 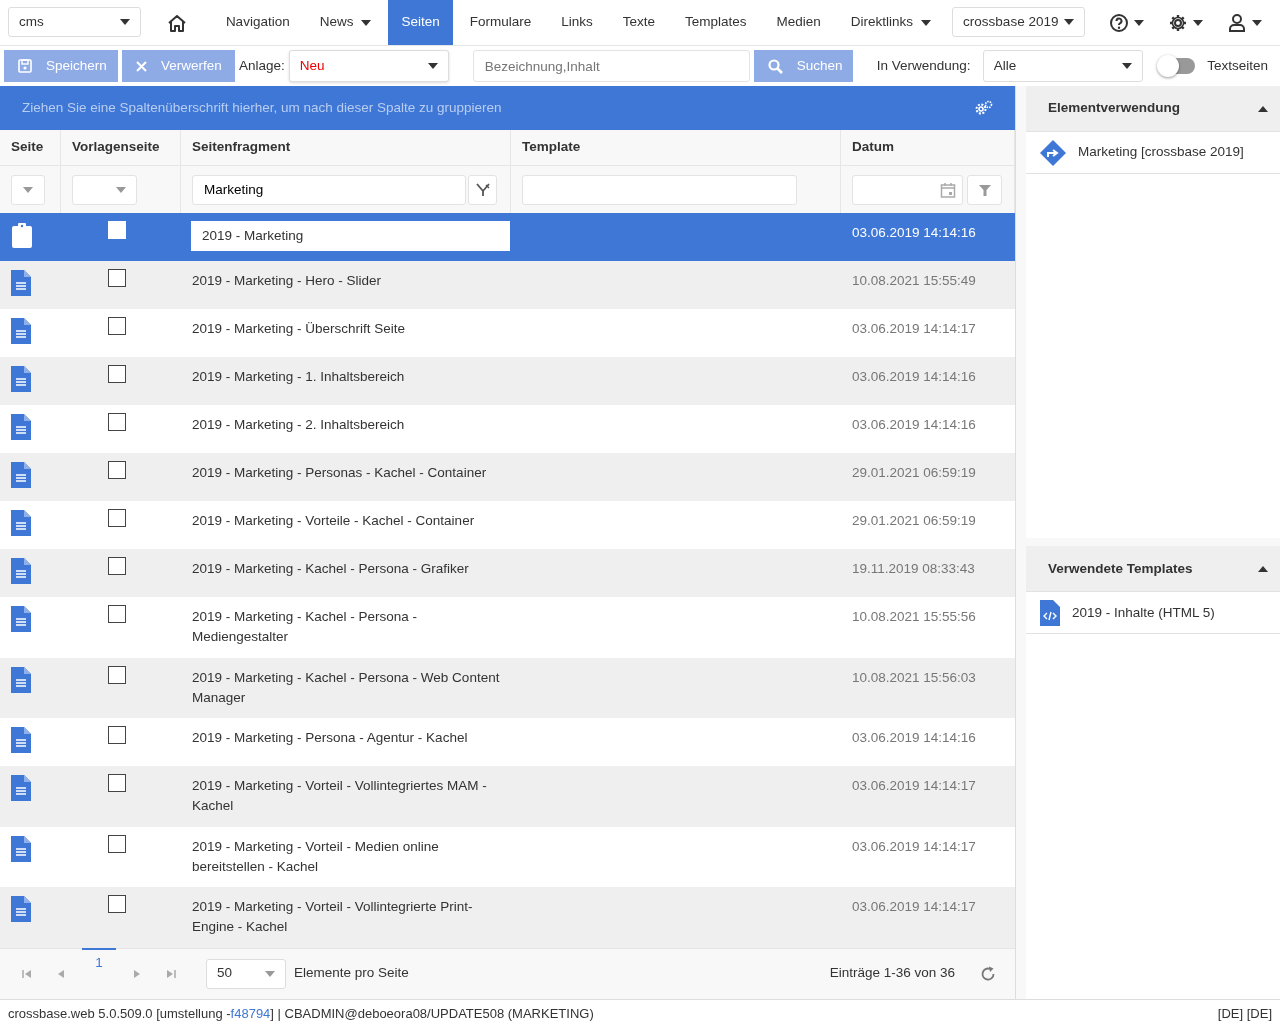 I want to click on app-select: cms, so click(x=74, y=22).